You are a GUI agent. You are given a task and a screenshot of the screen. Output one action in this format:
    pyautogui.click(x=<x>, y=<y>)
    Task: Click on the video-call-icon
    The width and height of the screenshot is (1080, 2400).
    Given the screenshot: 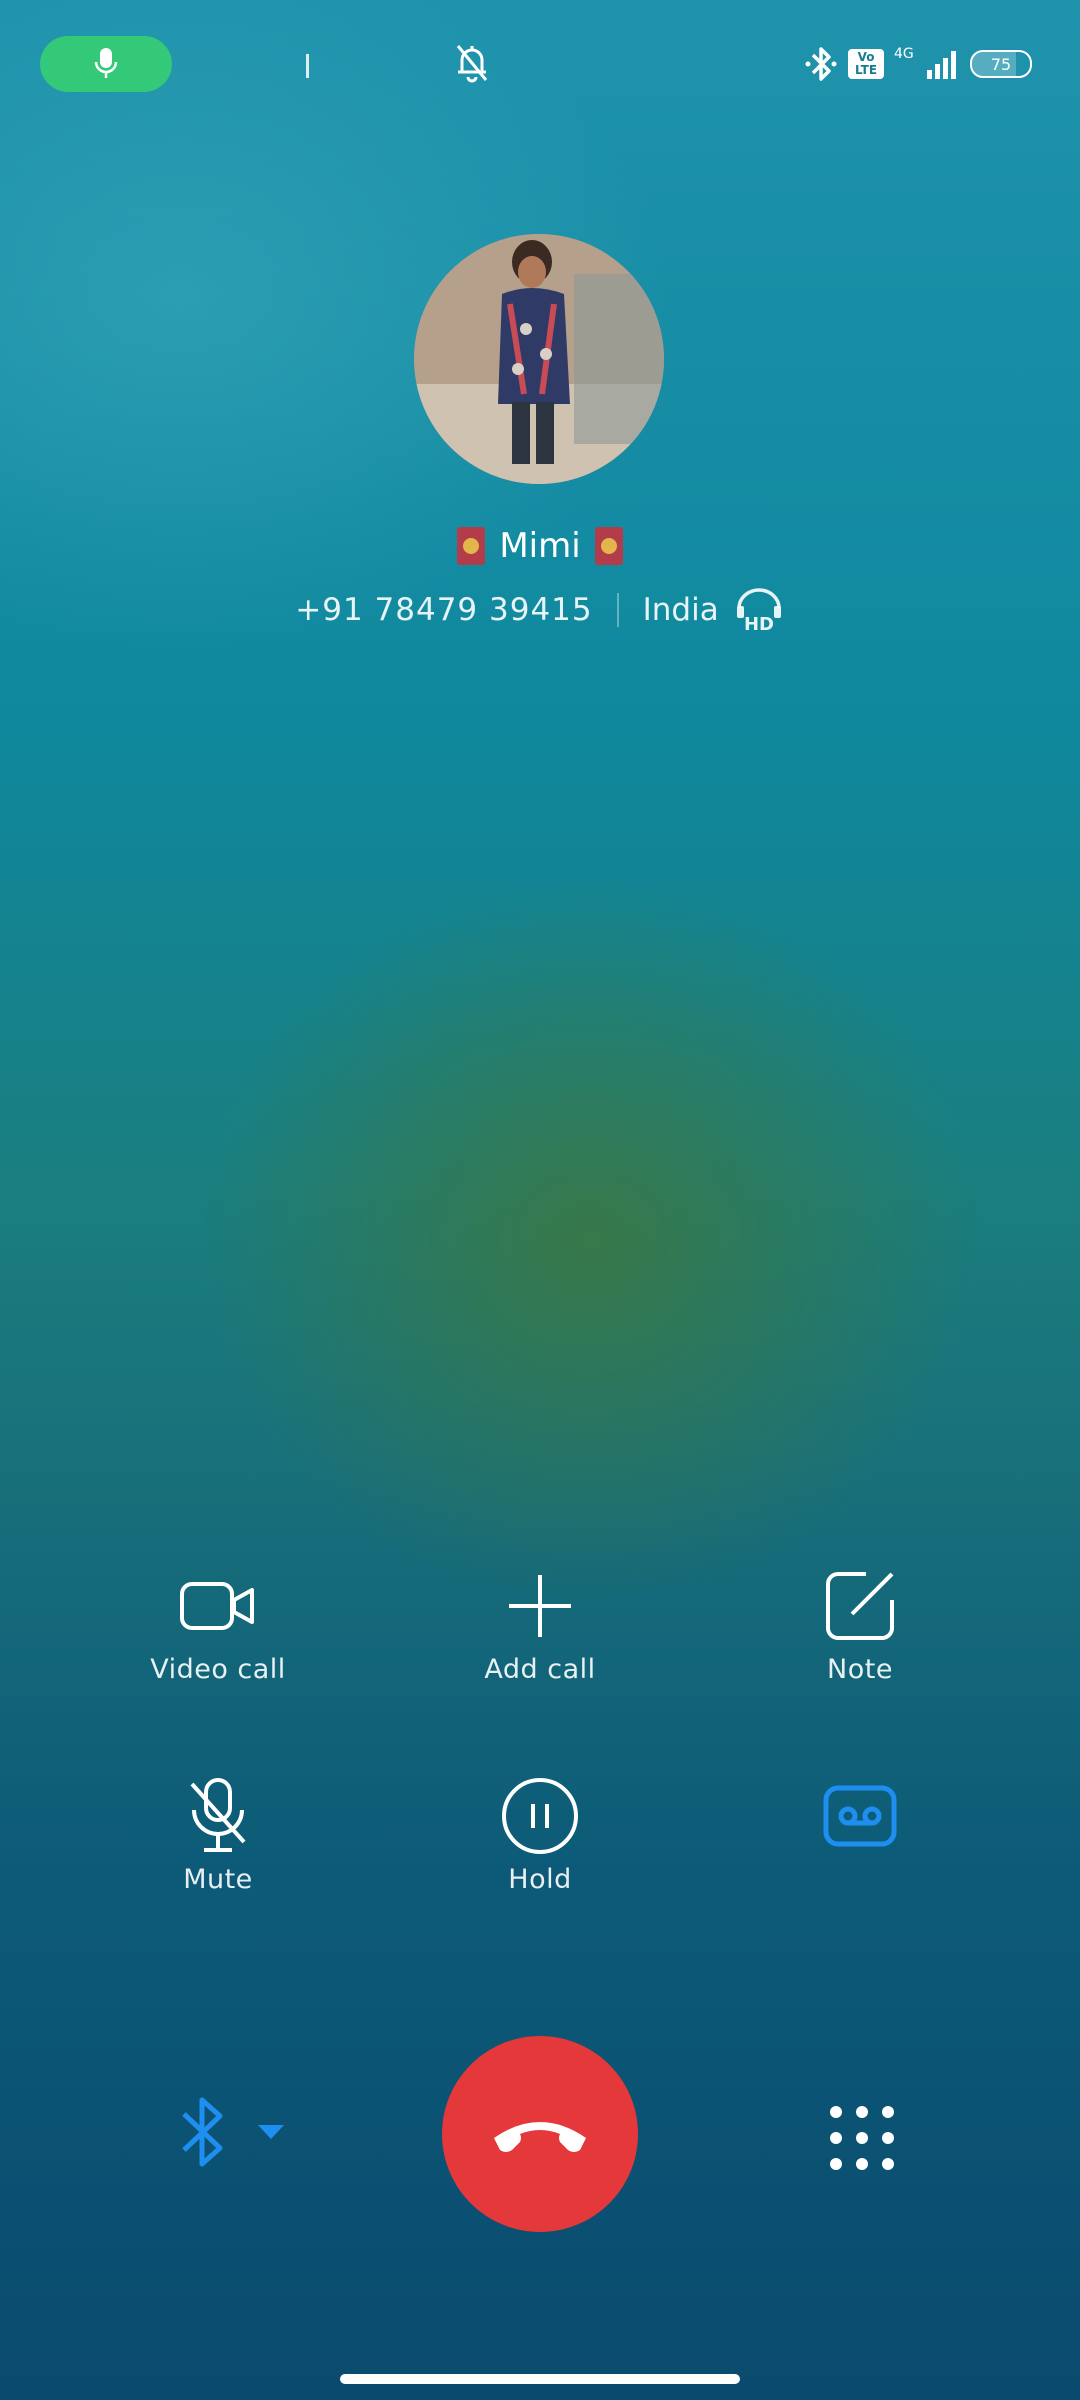 What is the action you would take?
    pyautogui.click(x=217, y=1606)
    